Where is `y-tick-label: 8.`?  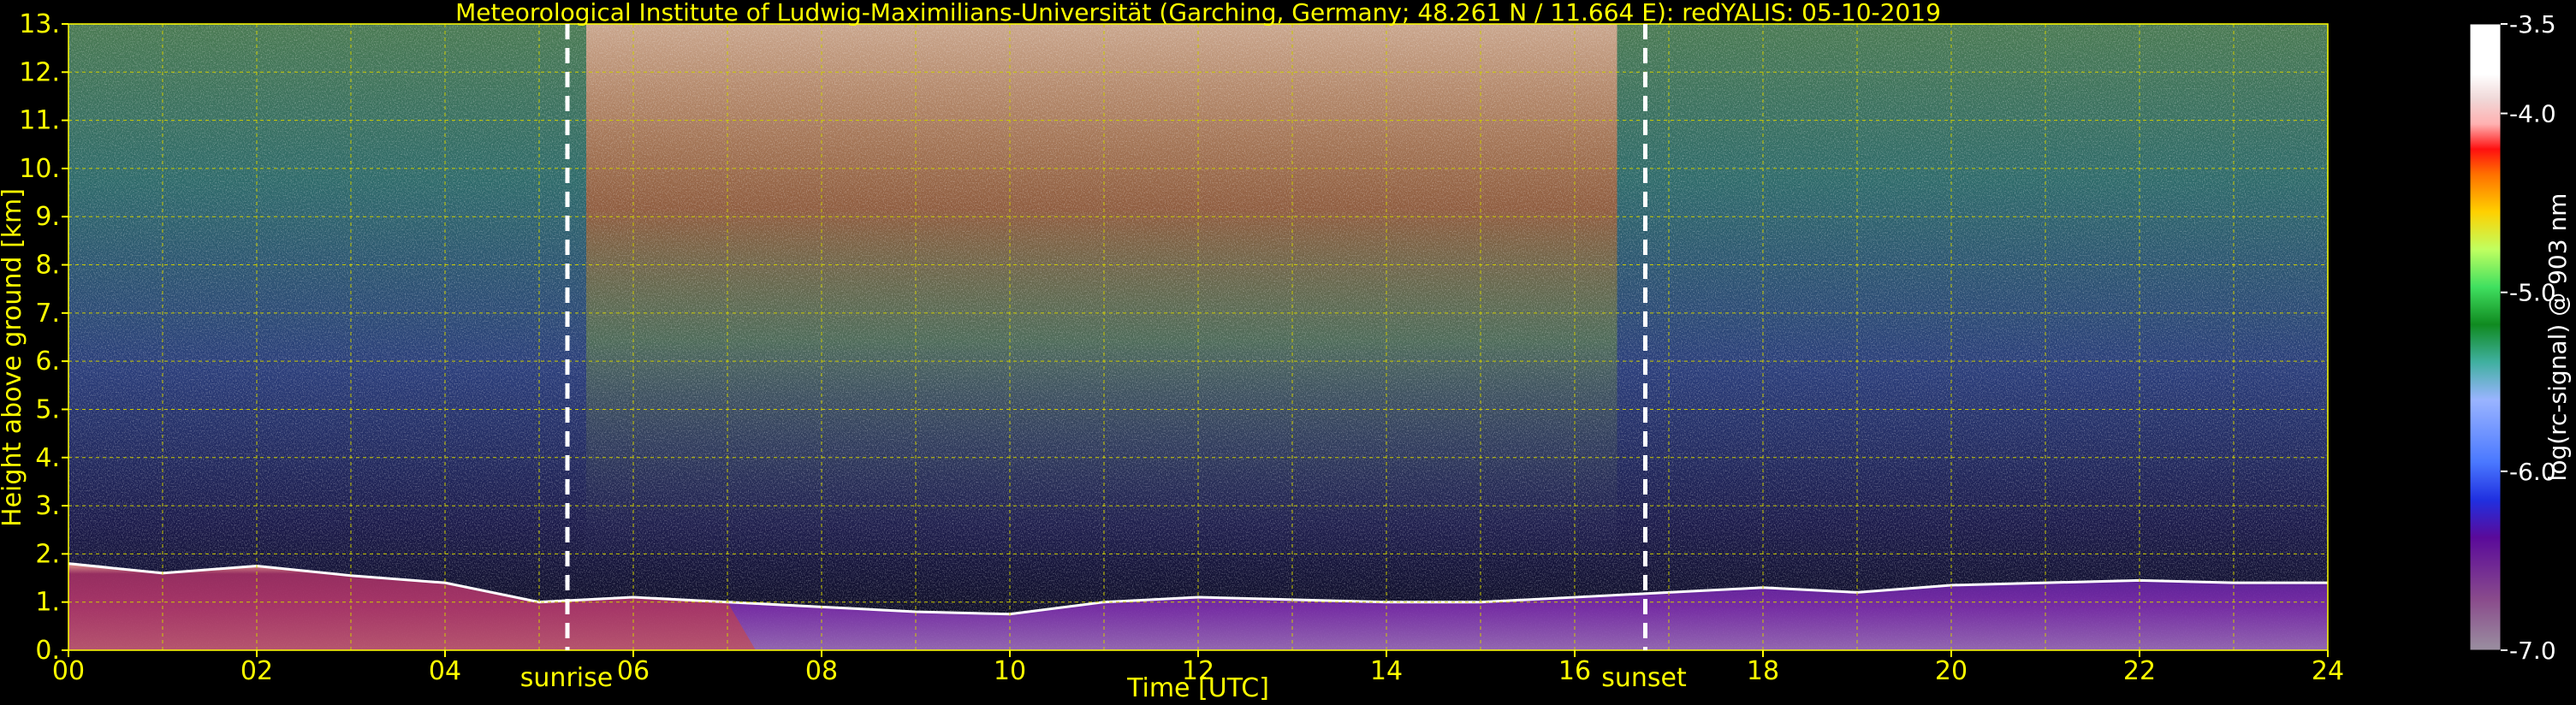
y-tick-label: 8. is located at coordinates (47, 266).